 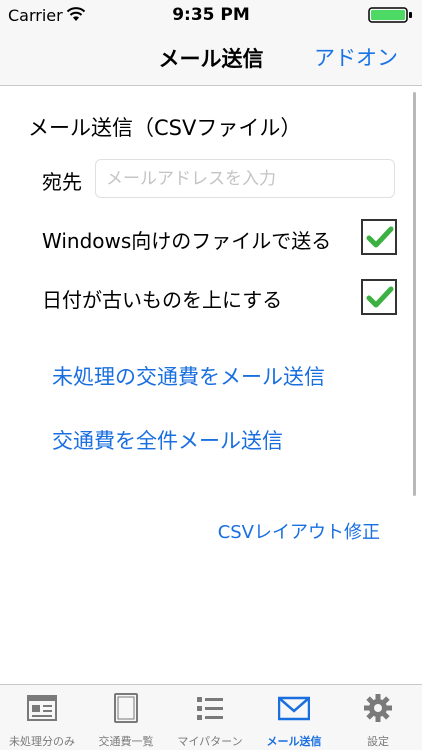 I want to click on navigation-bar: メール送信 アドオン, so click(x=211, y=57).